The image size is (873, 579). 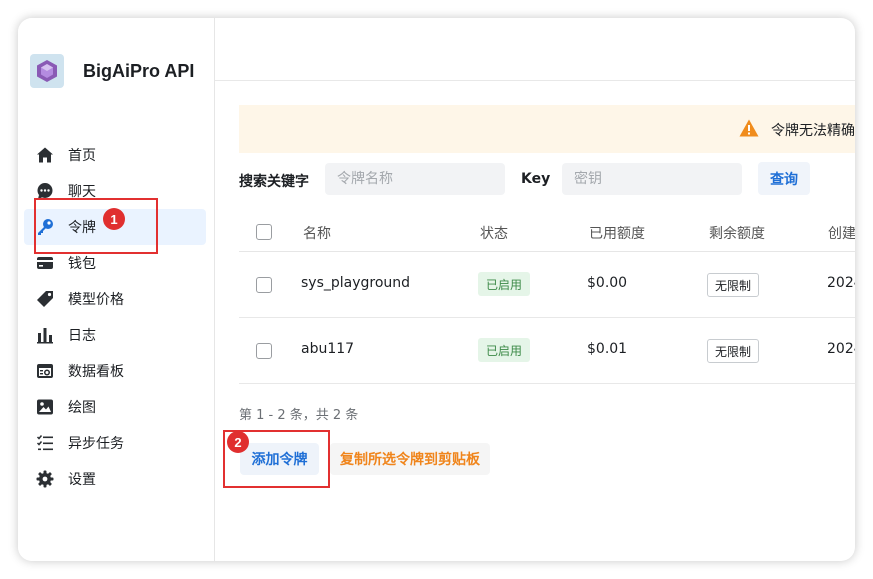 What do you see at coordinates (547, 129) in the screenshot?
I see `warning-banner: 令牌无法精确` at bounding box center [547, 129].